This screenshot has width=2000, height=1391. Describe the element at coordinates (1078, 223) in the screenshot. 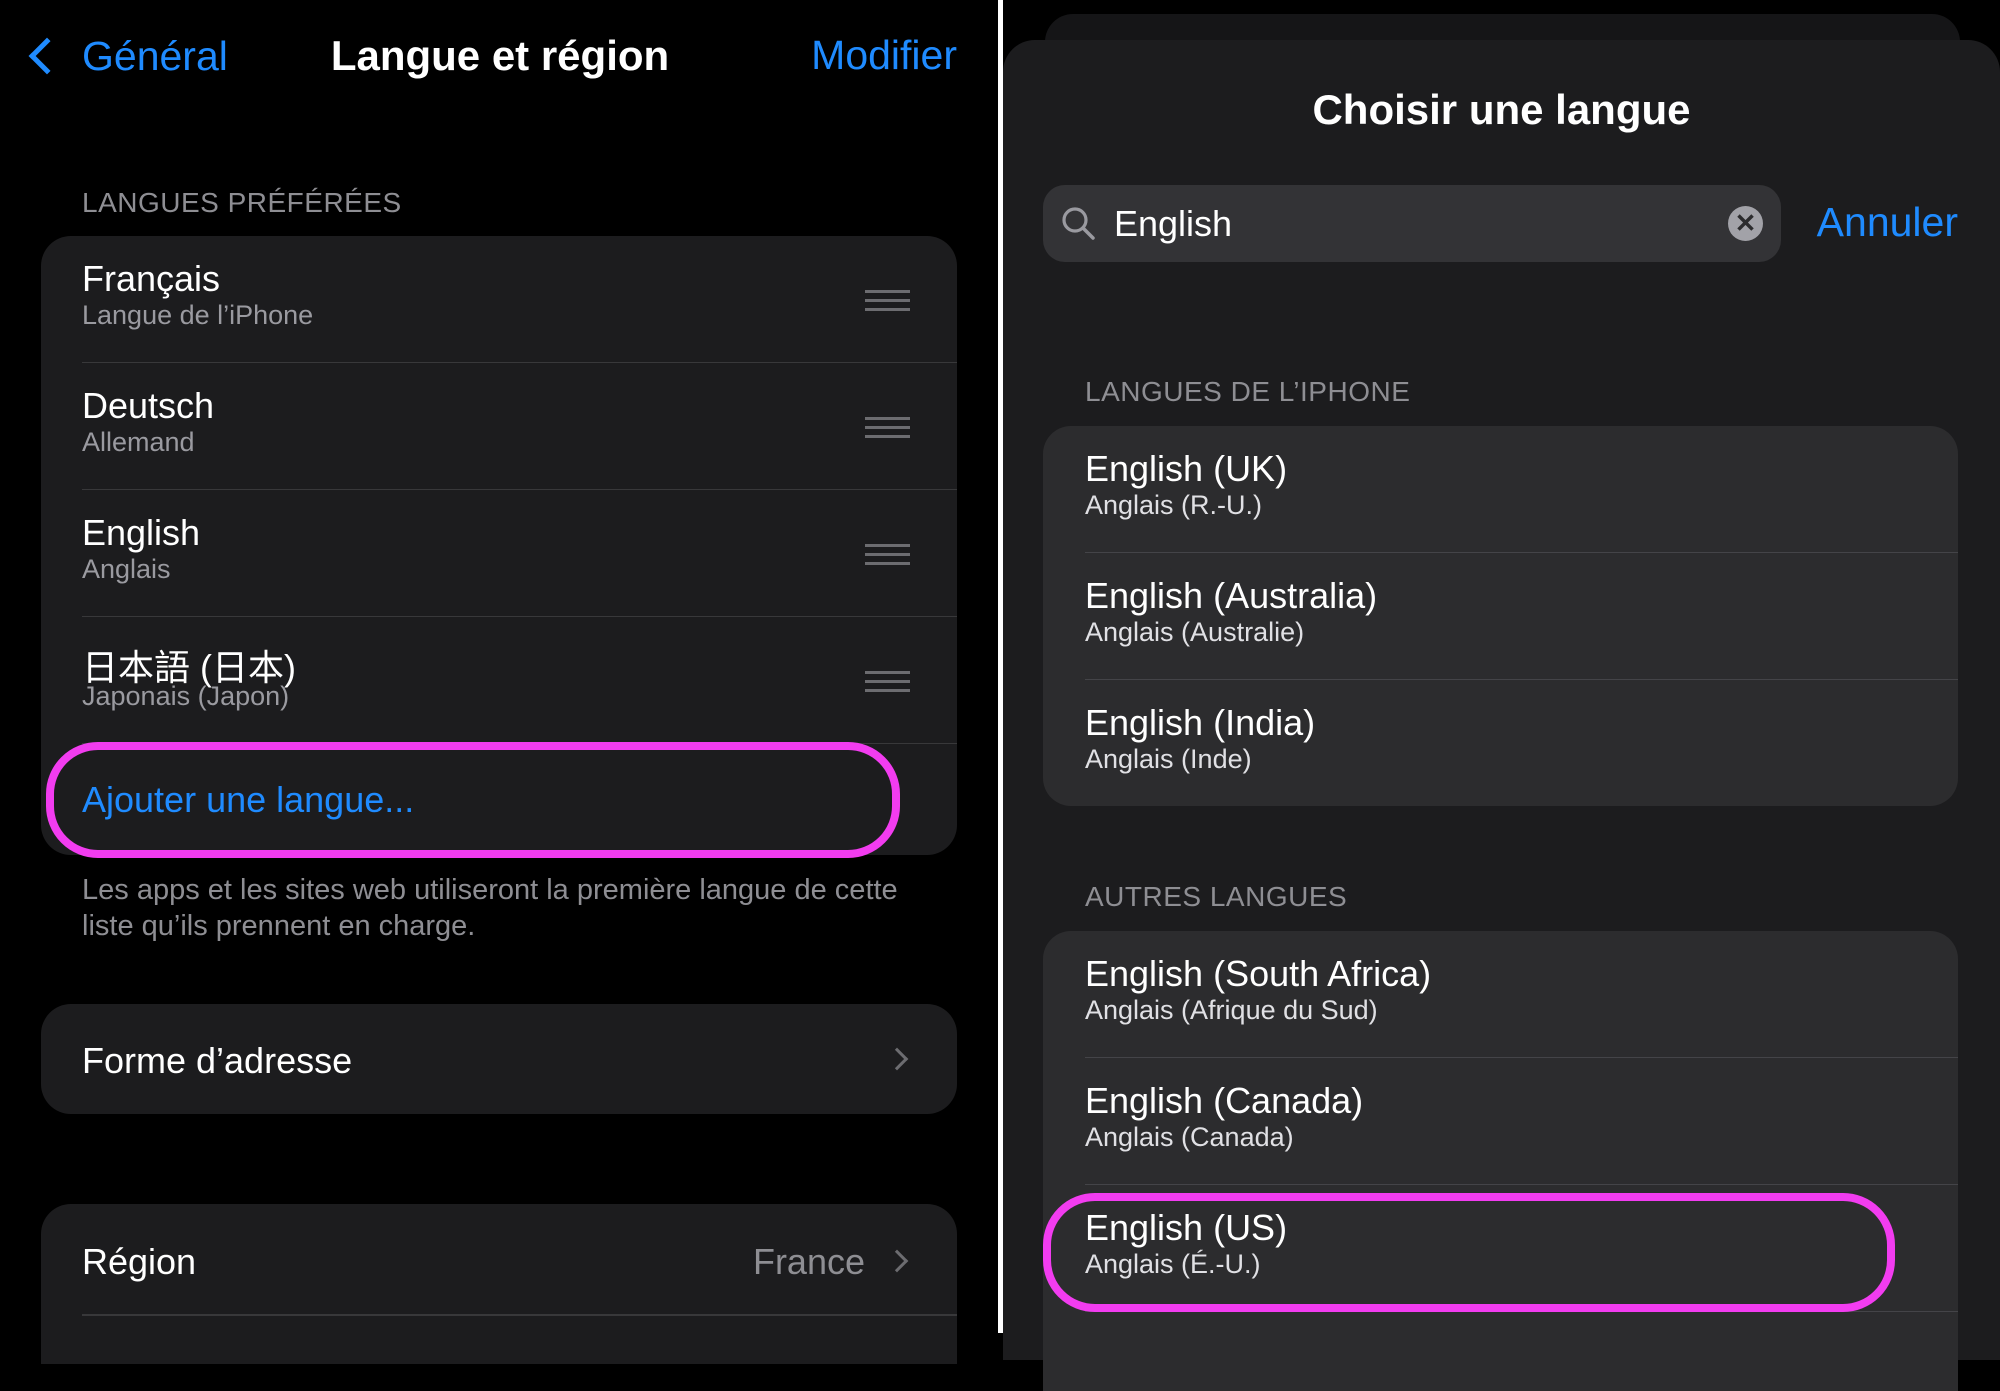

I see `search-icon` at that location.